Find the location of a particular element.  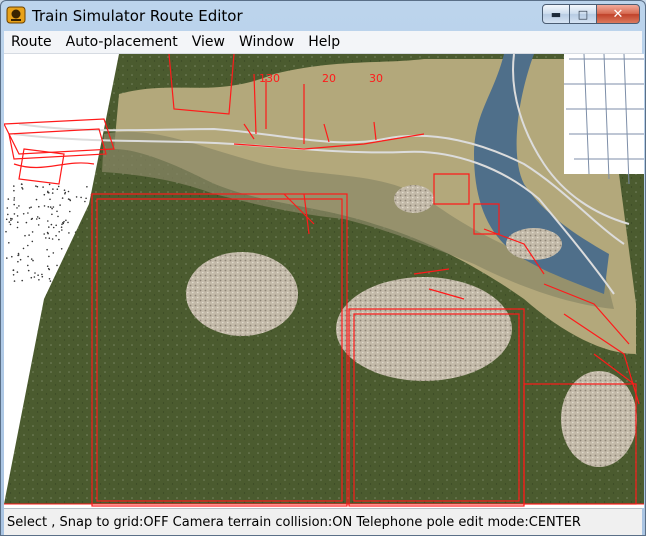

menu-auto-placement: Auto-placement is located at coordinates (122, 42).